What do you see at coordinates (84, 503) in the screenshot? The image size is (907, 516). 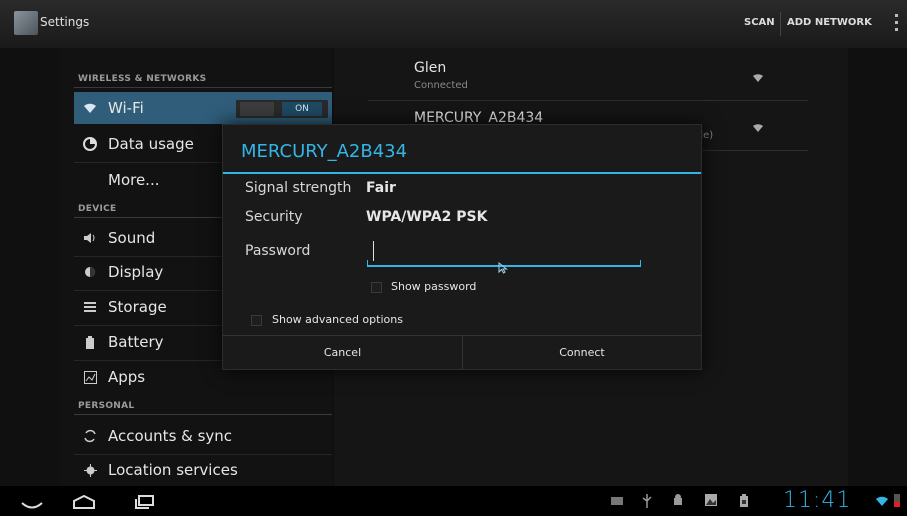 I see `home-icon` at bounding box center [84, 503].